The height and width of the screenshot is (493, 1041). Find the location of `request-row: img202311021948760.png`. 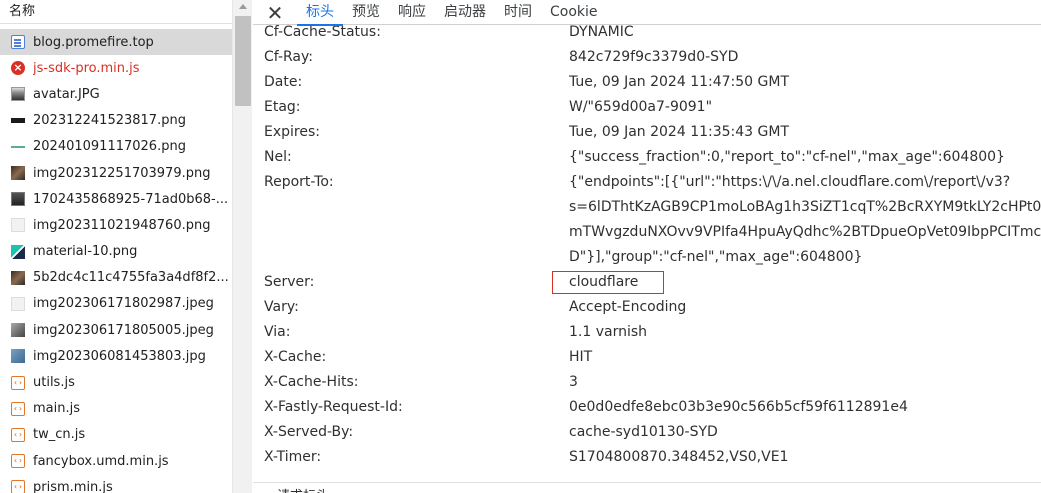

request-row: img202311021948760.png is located at coordinates (116, 225).